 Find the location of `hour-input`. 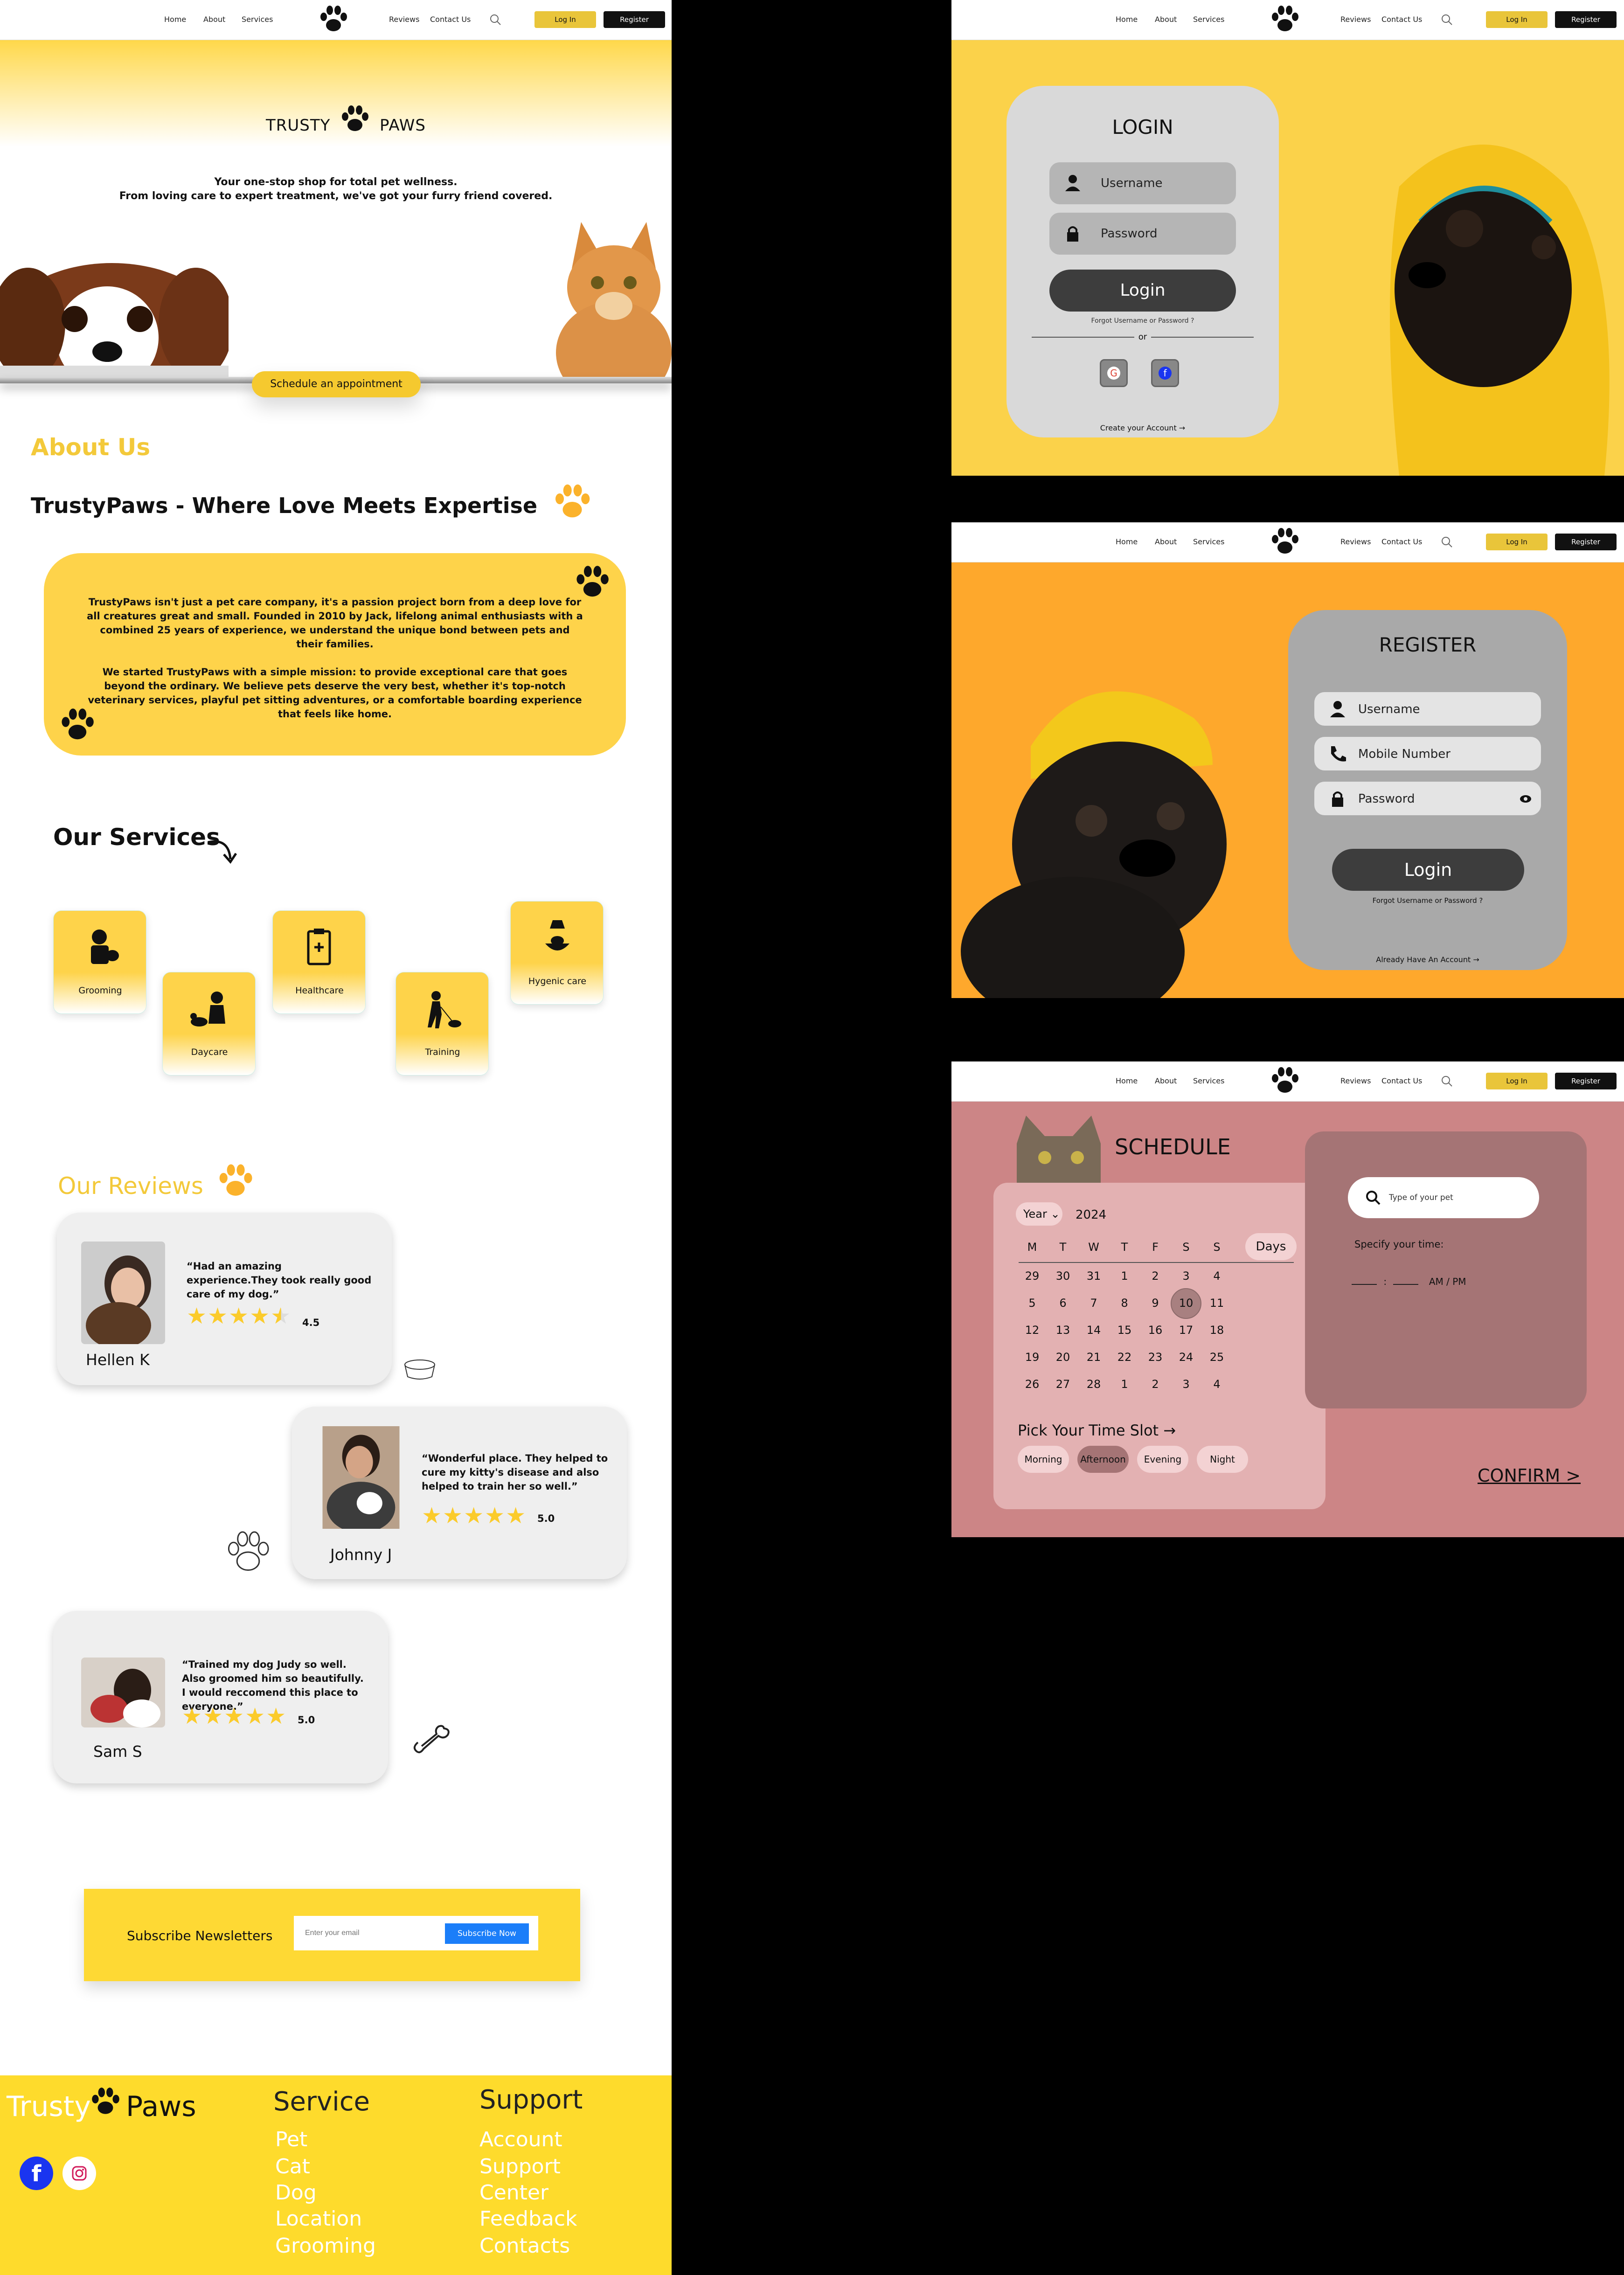

hour-input is located at coordinates (1364, 1284).